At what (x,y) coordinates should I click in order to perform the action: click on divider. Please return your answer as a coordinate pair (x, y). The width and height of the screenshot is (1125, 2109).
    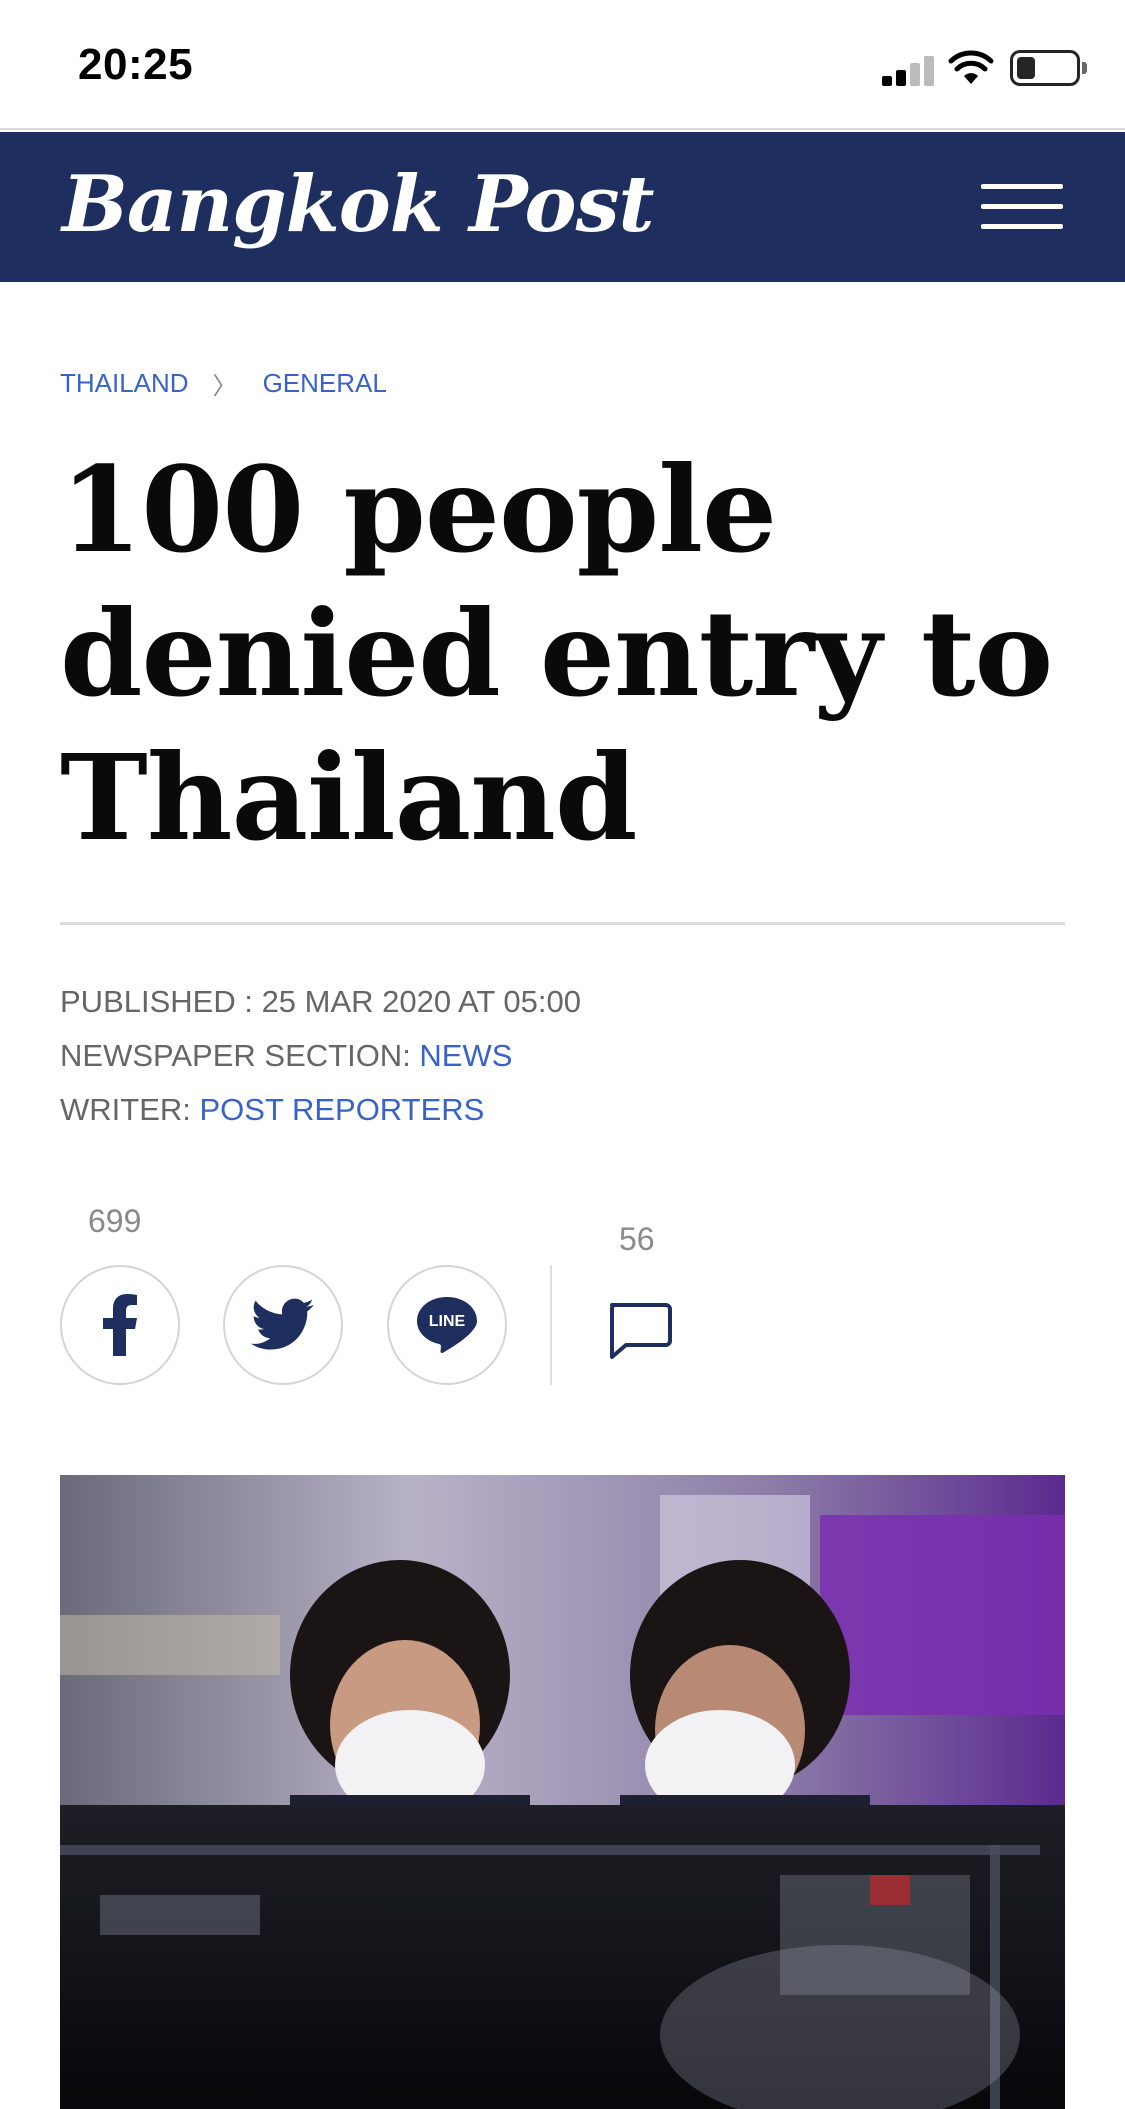
    Looking at the image, I should click on (562, 923).